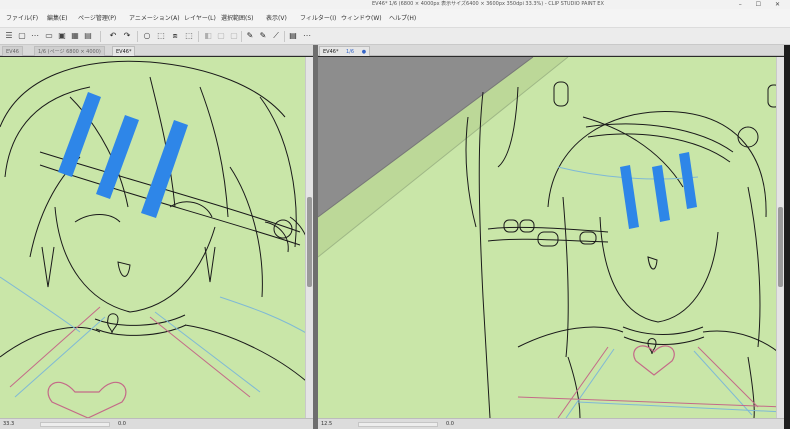 The width and height of the screenshot is (790, 429). Describe the element at coordinates (9, 36) in the screenshot. I see `menu-icon: ☰` at that location.